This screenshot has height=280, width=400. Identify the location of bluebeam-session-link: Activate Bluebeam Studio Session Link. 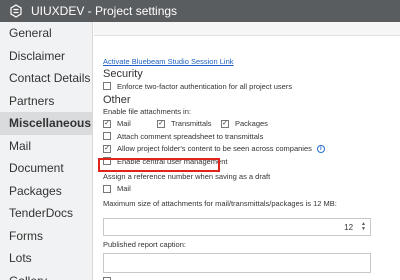
(248, 61).